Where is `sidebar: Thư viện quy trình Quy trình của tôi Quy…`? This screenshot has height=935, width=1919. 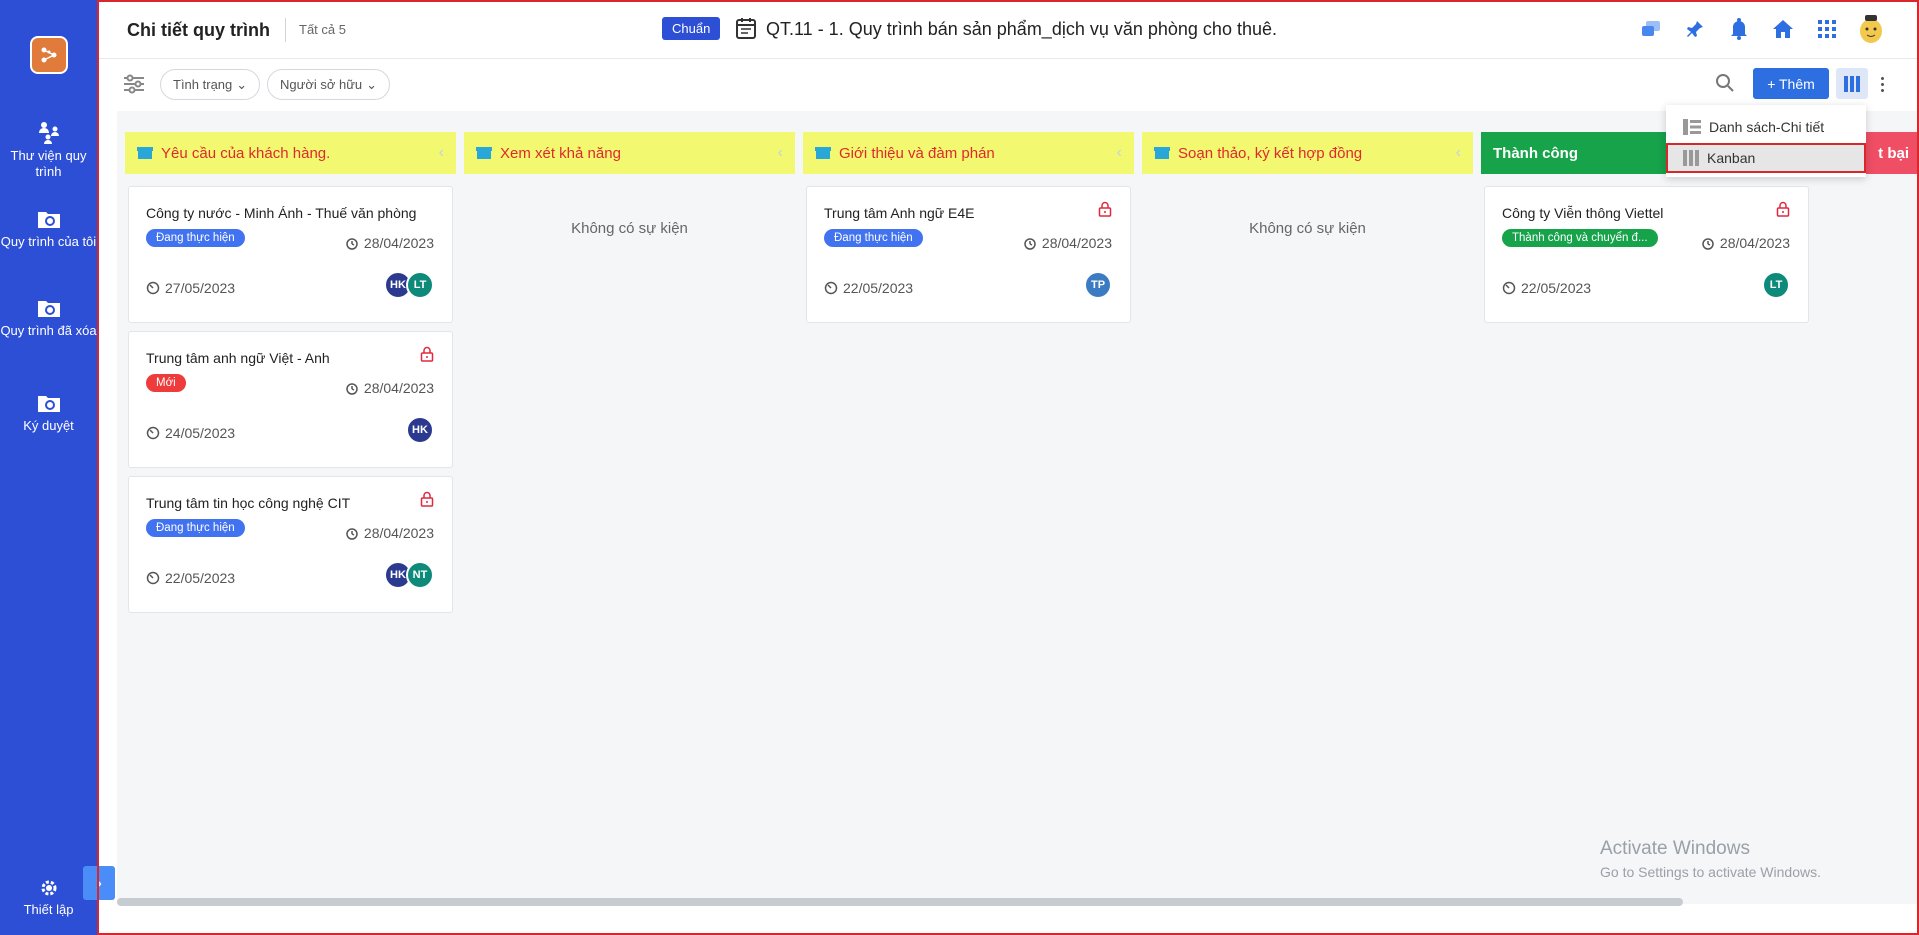 sidebar: Thư viện quy trình Quy trình của tôi Quy… is located at coordinates (48, 467).